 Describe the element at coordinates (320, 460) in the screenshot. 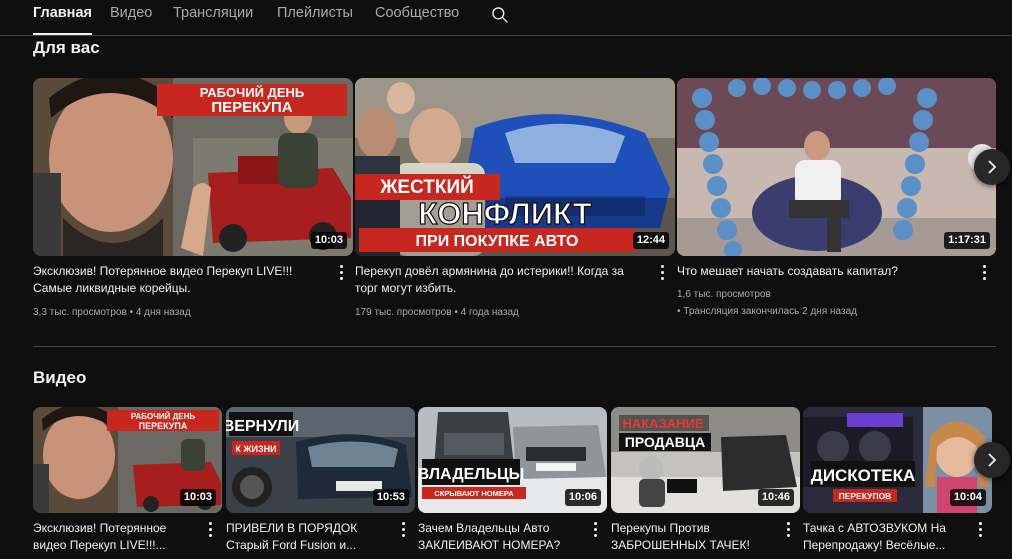

I see `video-thumbnail: ВЕРНУЛИ К ЖИЗНИ 10:53` at that location.